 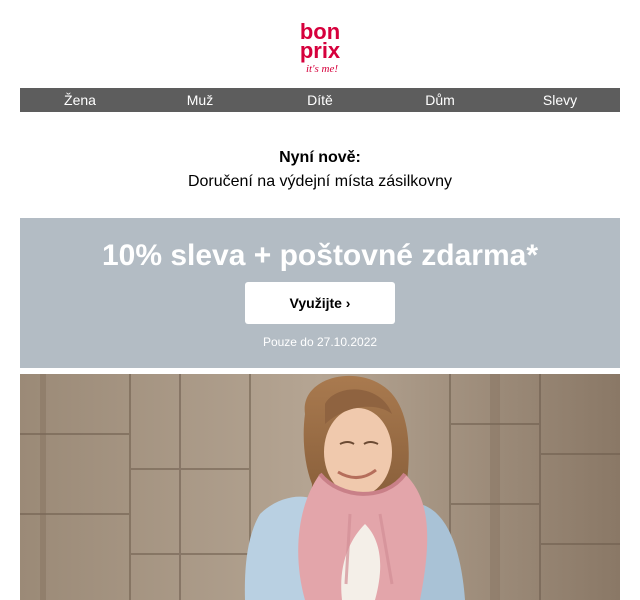 I want to click on promo-headline: 10% sleva + poštovné zdarma*, so click(x=320, y=255).